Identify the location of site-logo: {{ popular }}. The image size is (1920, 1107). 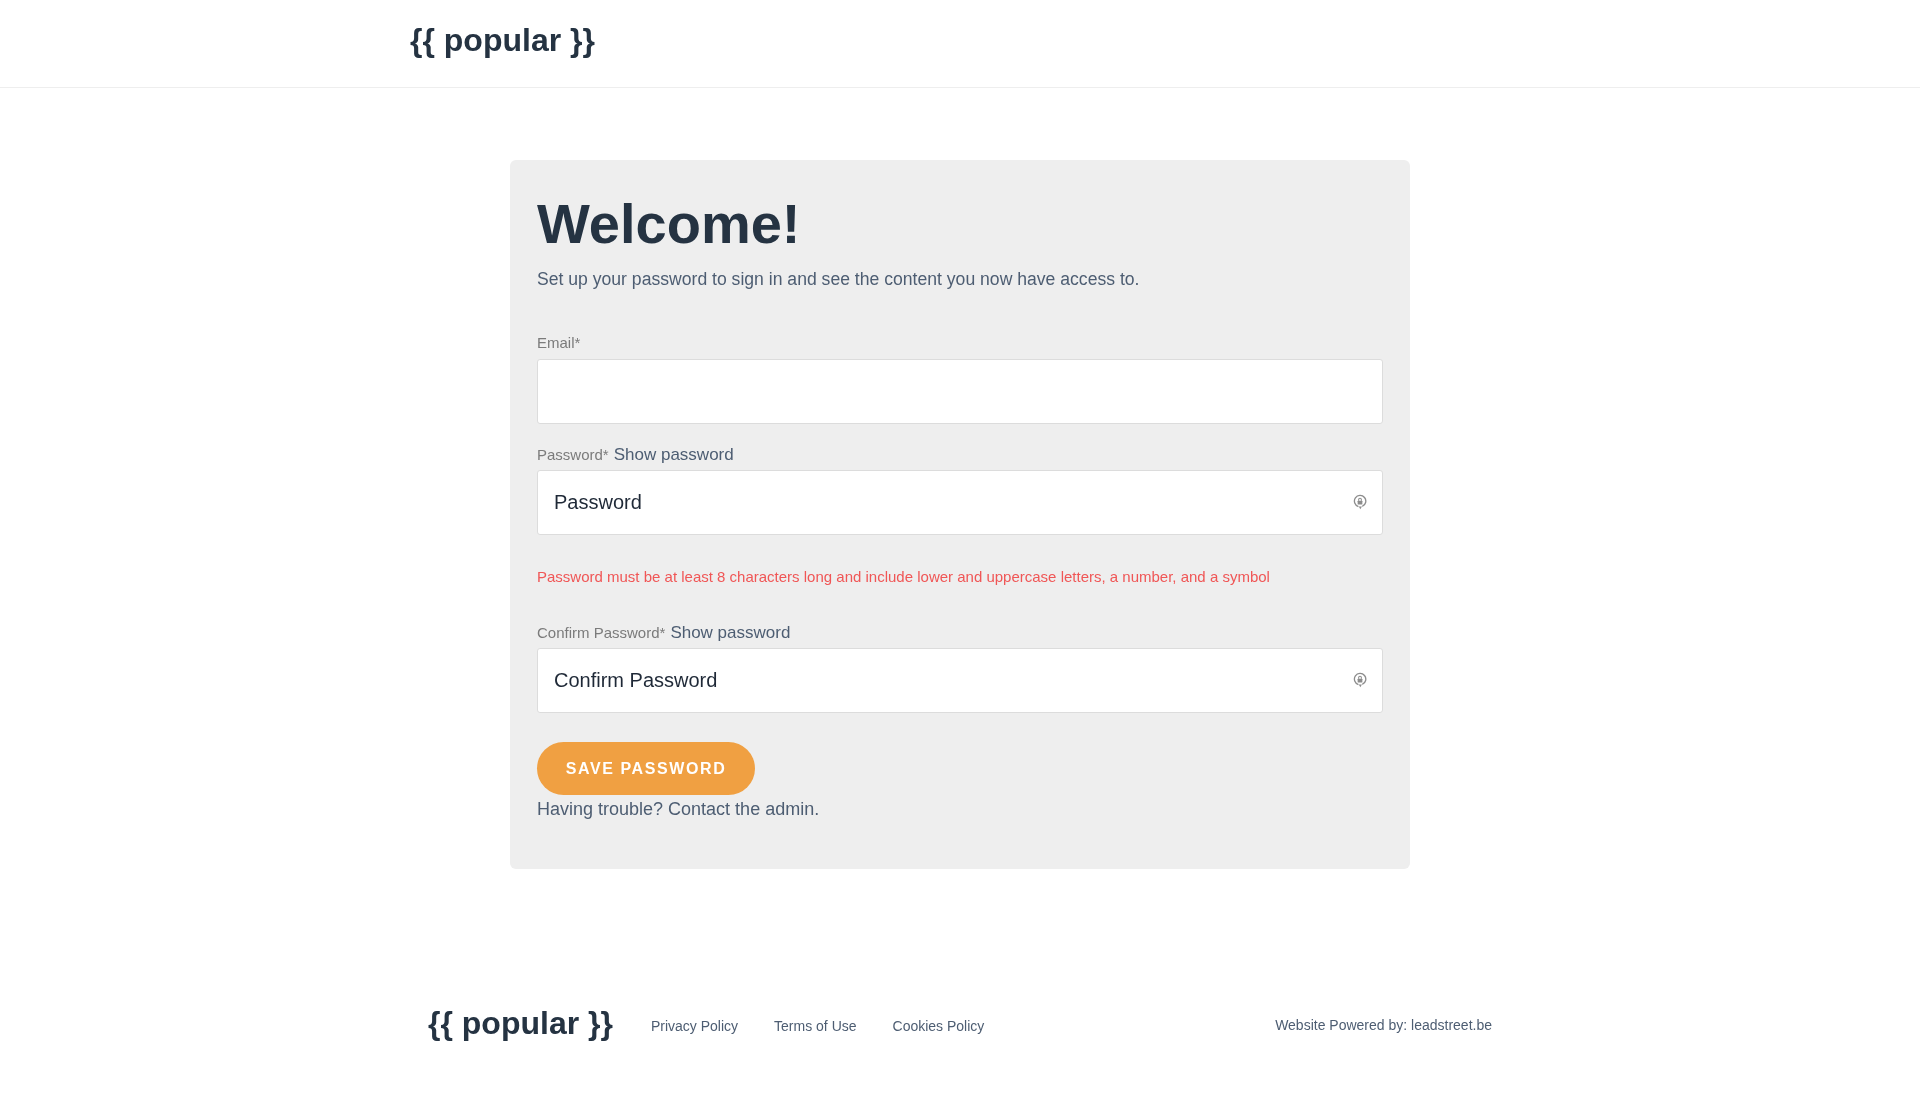
(502, 40).